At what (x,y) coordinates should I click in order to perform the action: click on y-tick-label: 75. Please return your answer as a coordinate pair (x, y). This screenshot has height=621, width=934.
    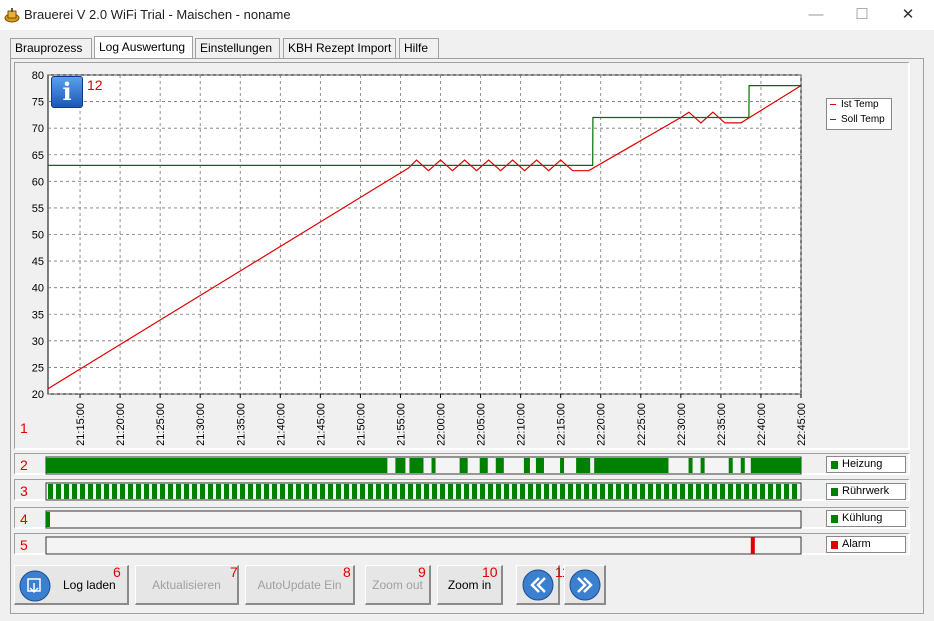
    Looking at the image, I should click on (38, 103).